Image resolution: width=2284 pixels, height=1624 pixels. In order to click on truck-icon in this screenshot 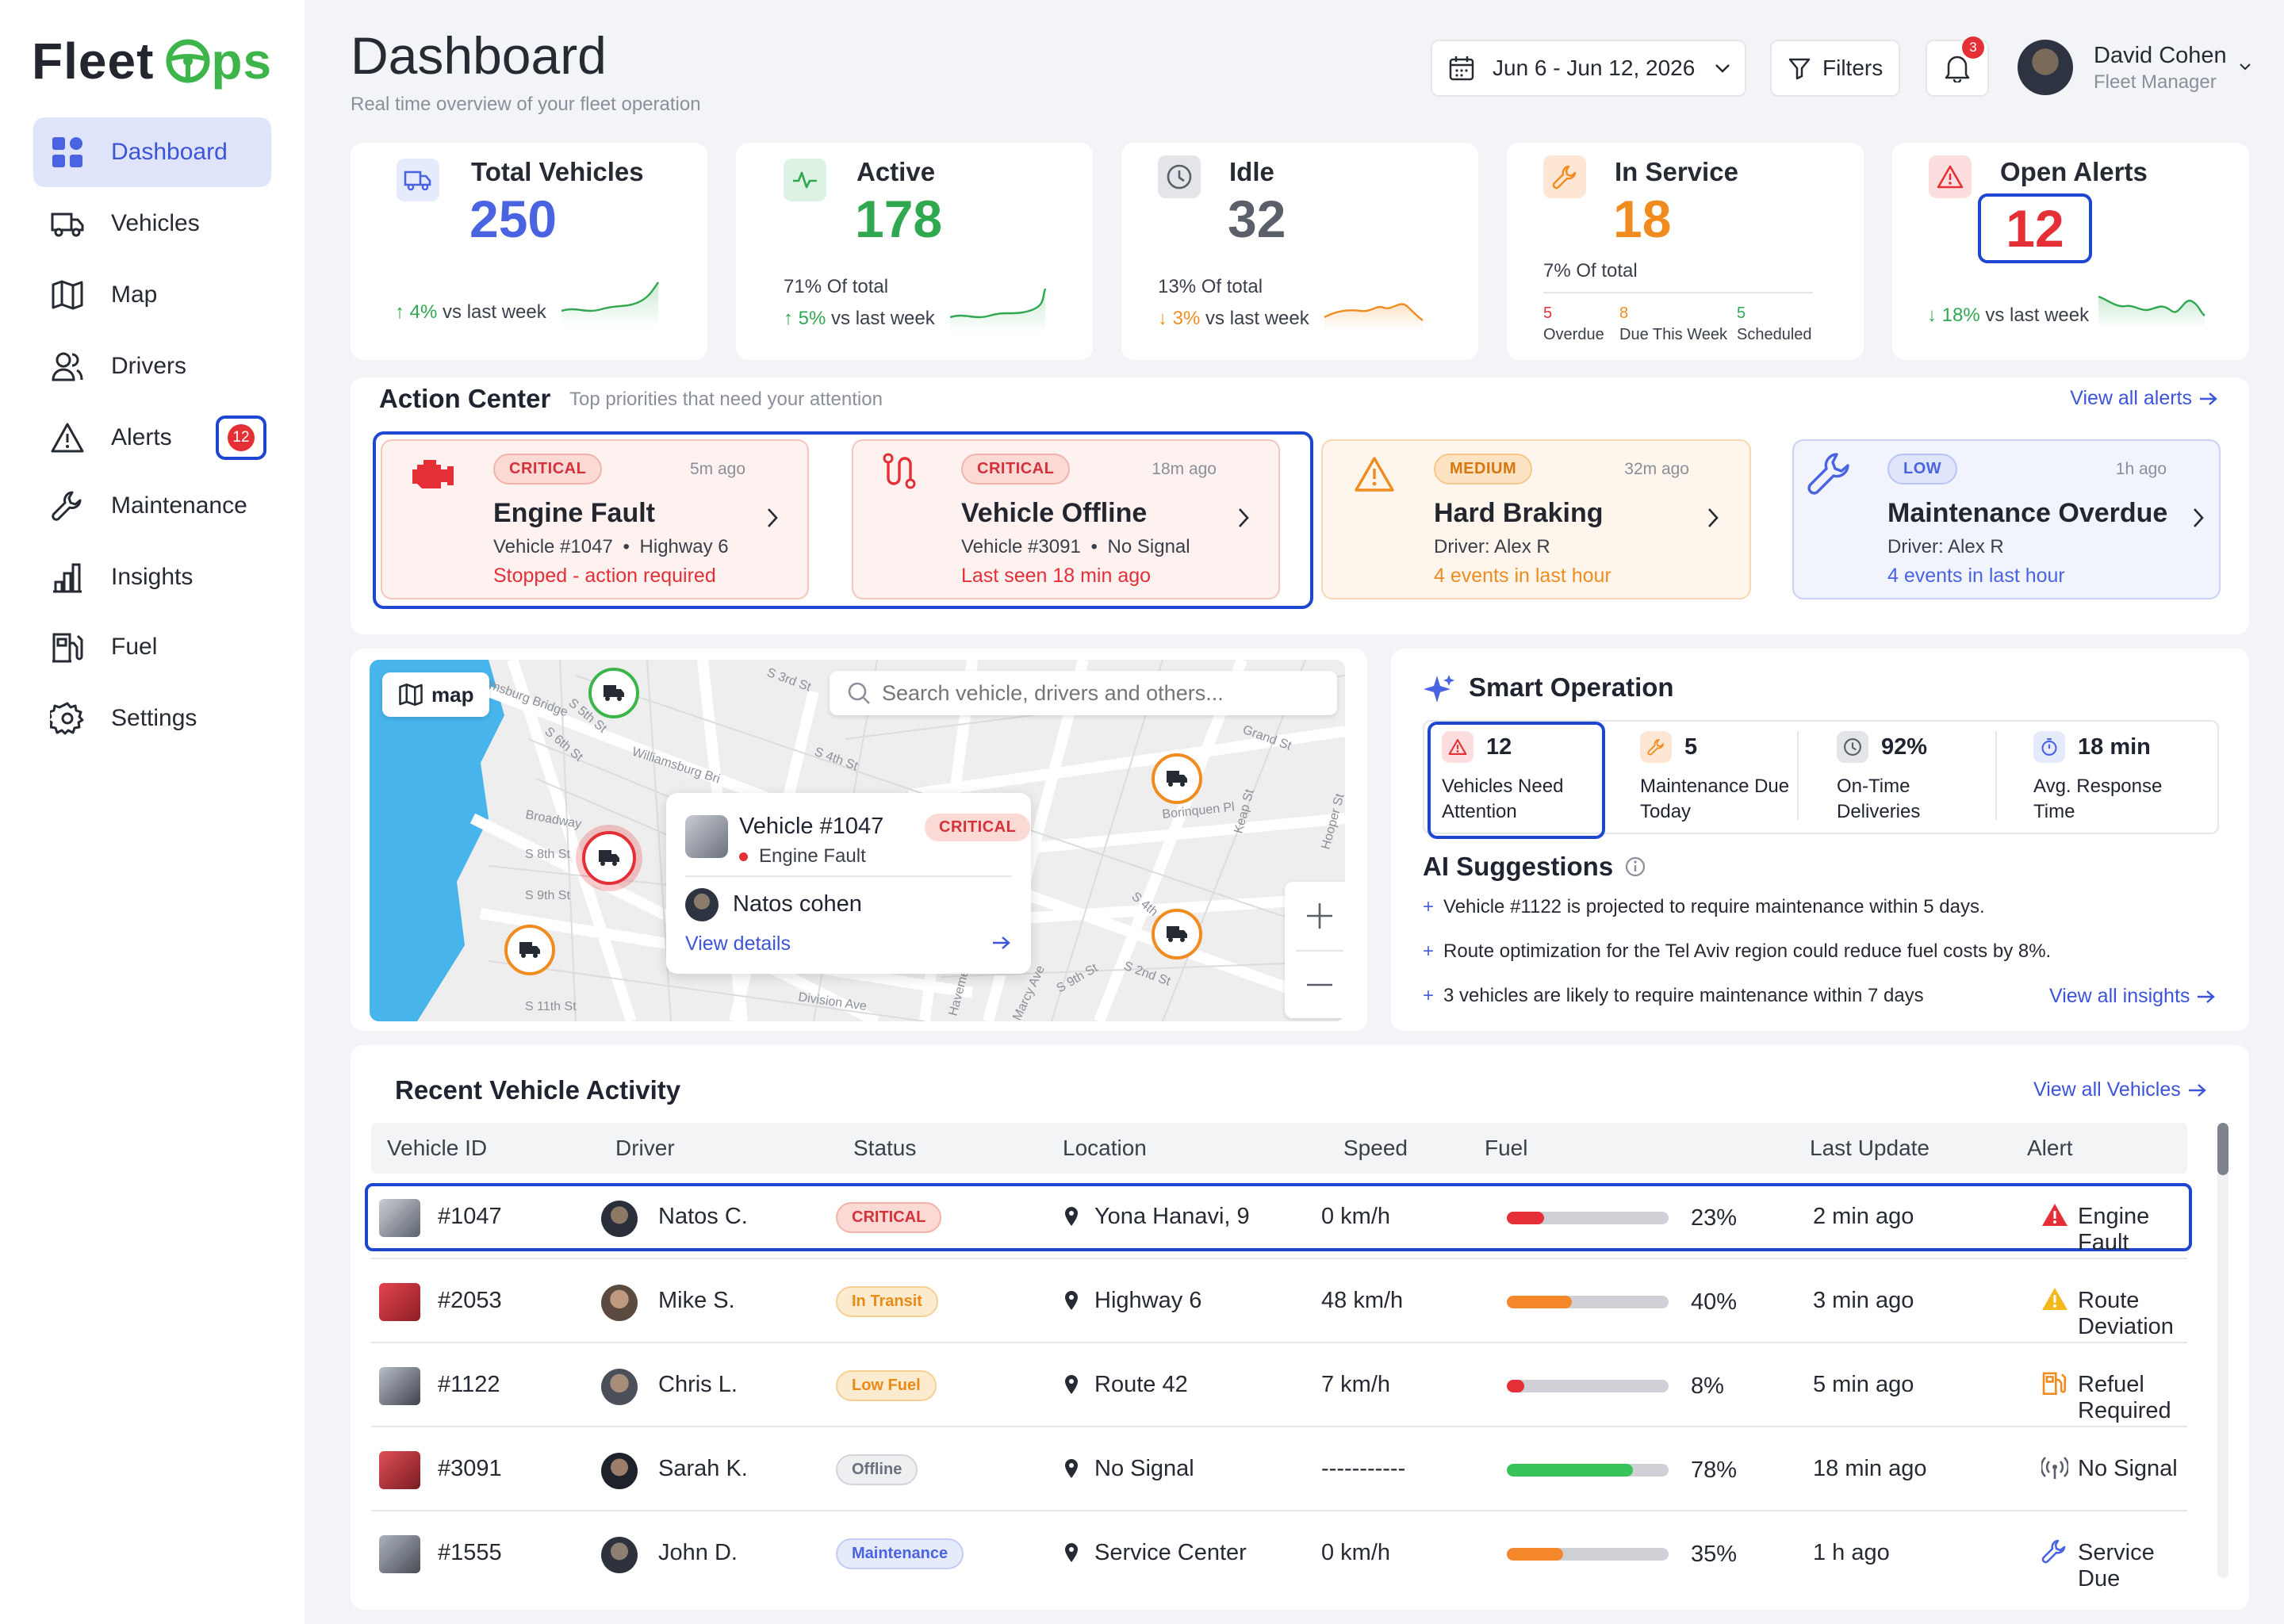, I will do `click(609, 858)`.